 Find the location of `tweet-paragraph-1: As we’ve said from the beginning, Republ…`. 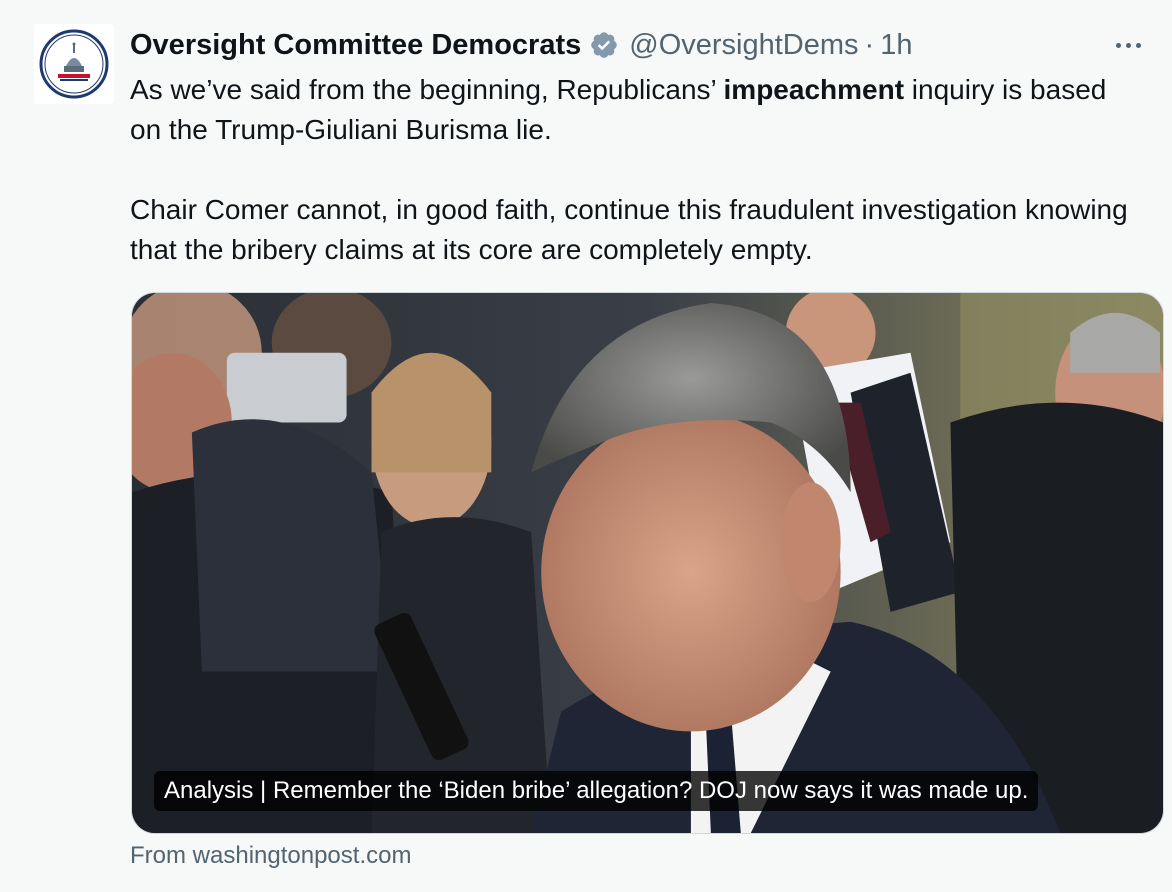

tweet-paragraph-1: As we’ve said from the beginning, Republ… is located at coordinates (635, 110).